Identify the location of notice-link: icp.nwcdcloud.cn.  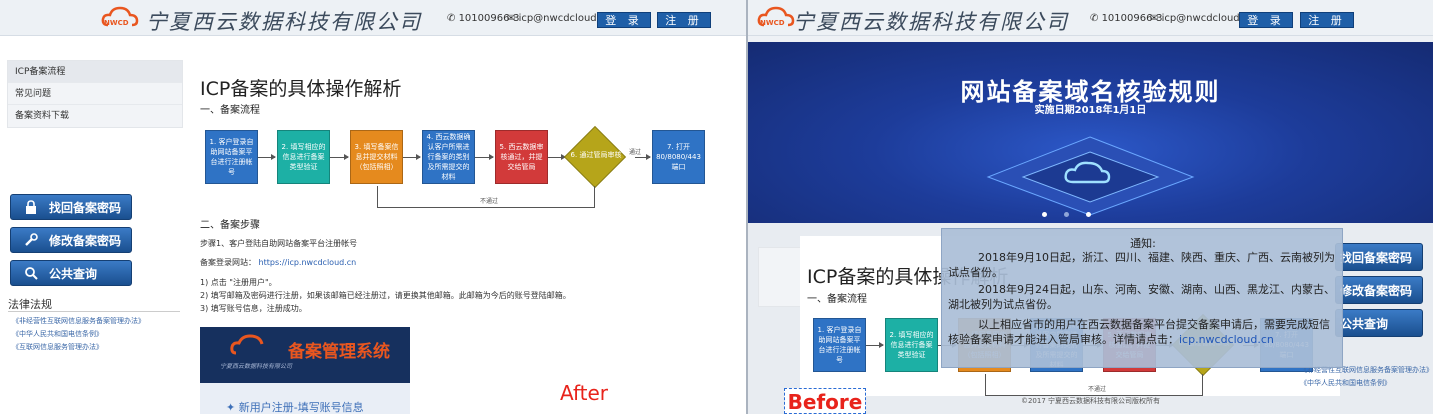
(1226, 339).